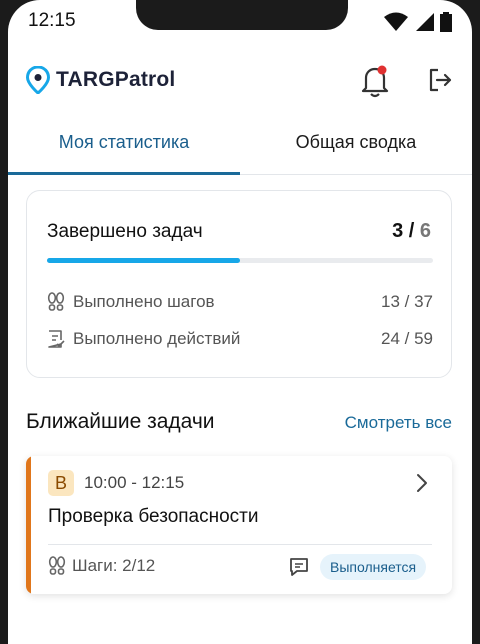 Image resolution: width=480 pixels, height=644 pixels. I want to click on notifications-button, so click(375, 81).